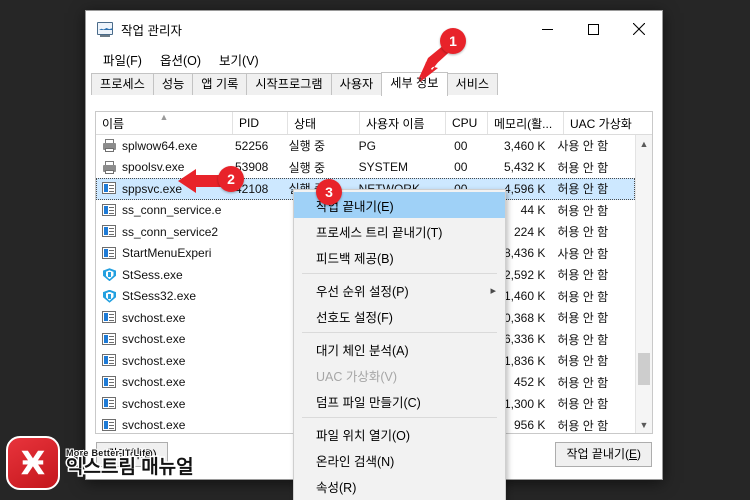 The width and height of the screenshot is (750, 500). I want to click on printer-icon, so click(109, 167).